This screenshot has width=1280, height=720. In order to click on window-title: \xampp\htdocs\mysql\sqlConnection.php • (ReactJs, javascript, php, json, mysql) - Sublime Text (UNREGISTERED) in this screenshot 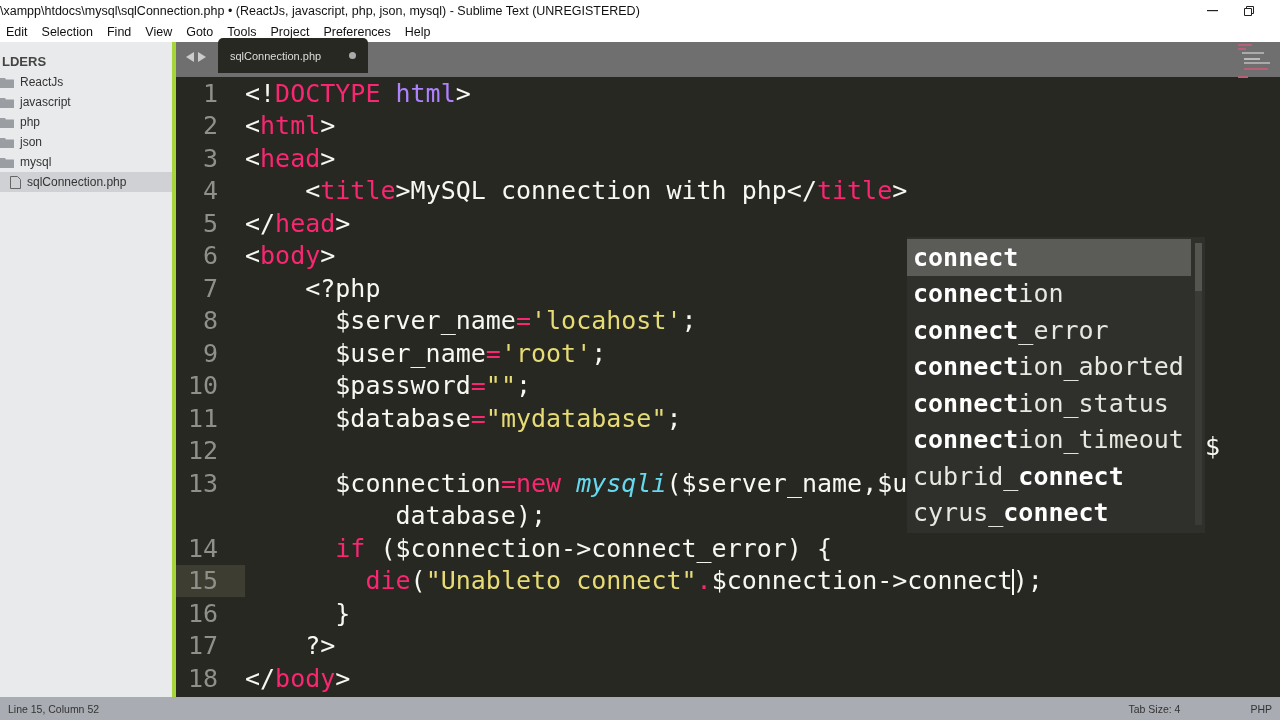, I will do `click(320, 11)`.